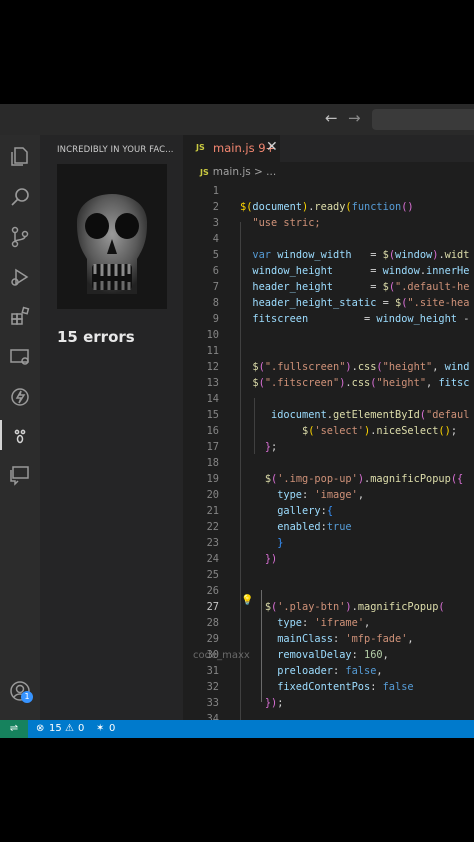 This screenshot has height=842, width=474. Describe the element at coordinates (212, 543) in the screenshot. I see `line-number: 23` at that location.